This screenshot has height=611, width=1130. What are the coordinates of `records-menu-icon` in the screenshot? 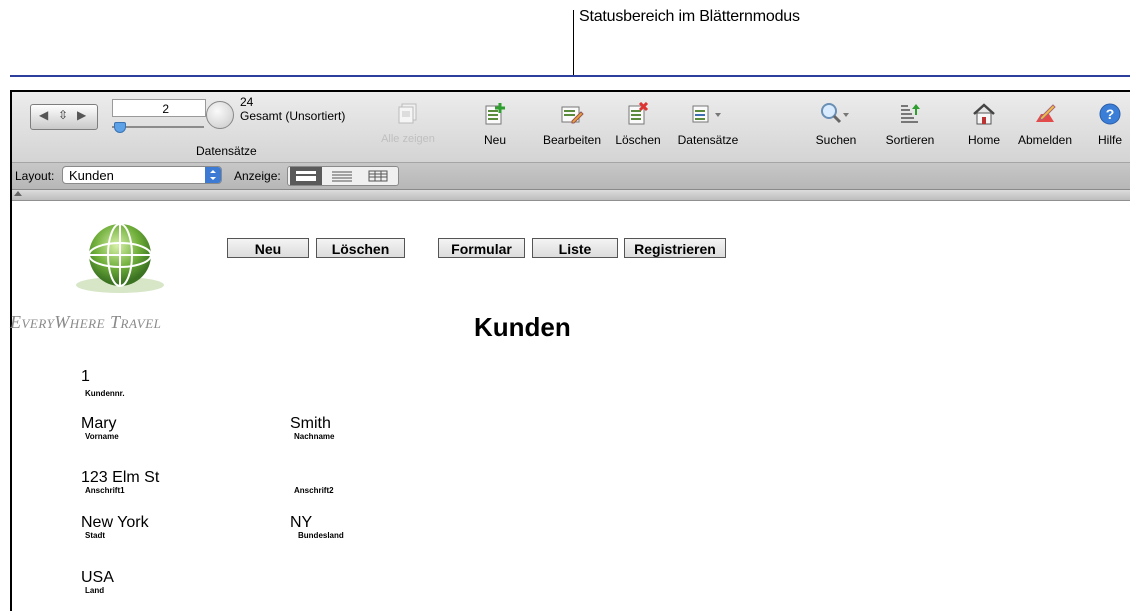 It's located at (706, 114).